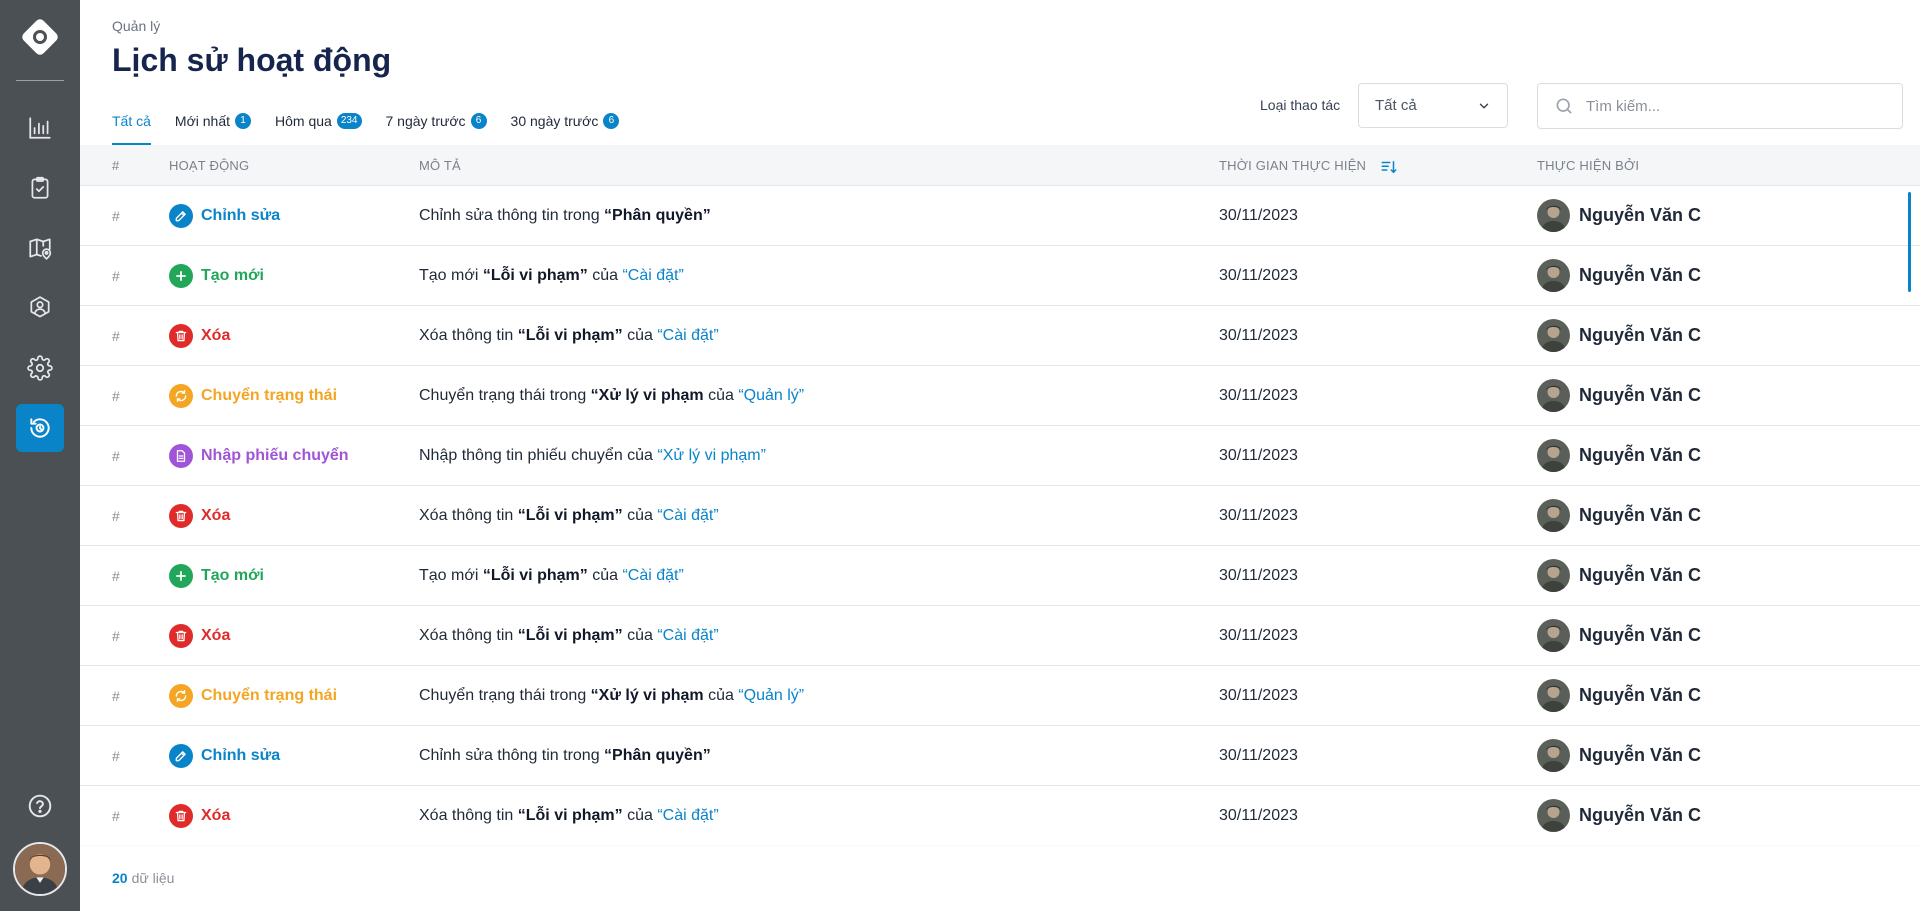 This screenshot has width=1920, height=911. Describe the element at coordinates (181, 575) in the screenshot. I see `plus-icon` at that location.